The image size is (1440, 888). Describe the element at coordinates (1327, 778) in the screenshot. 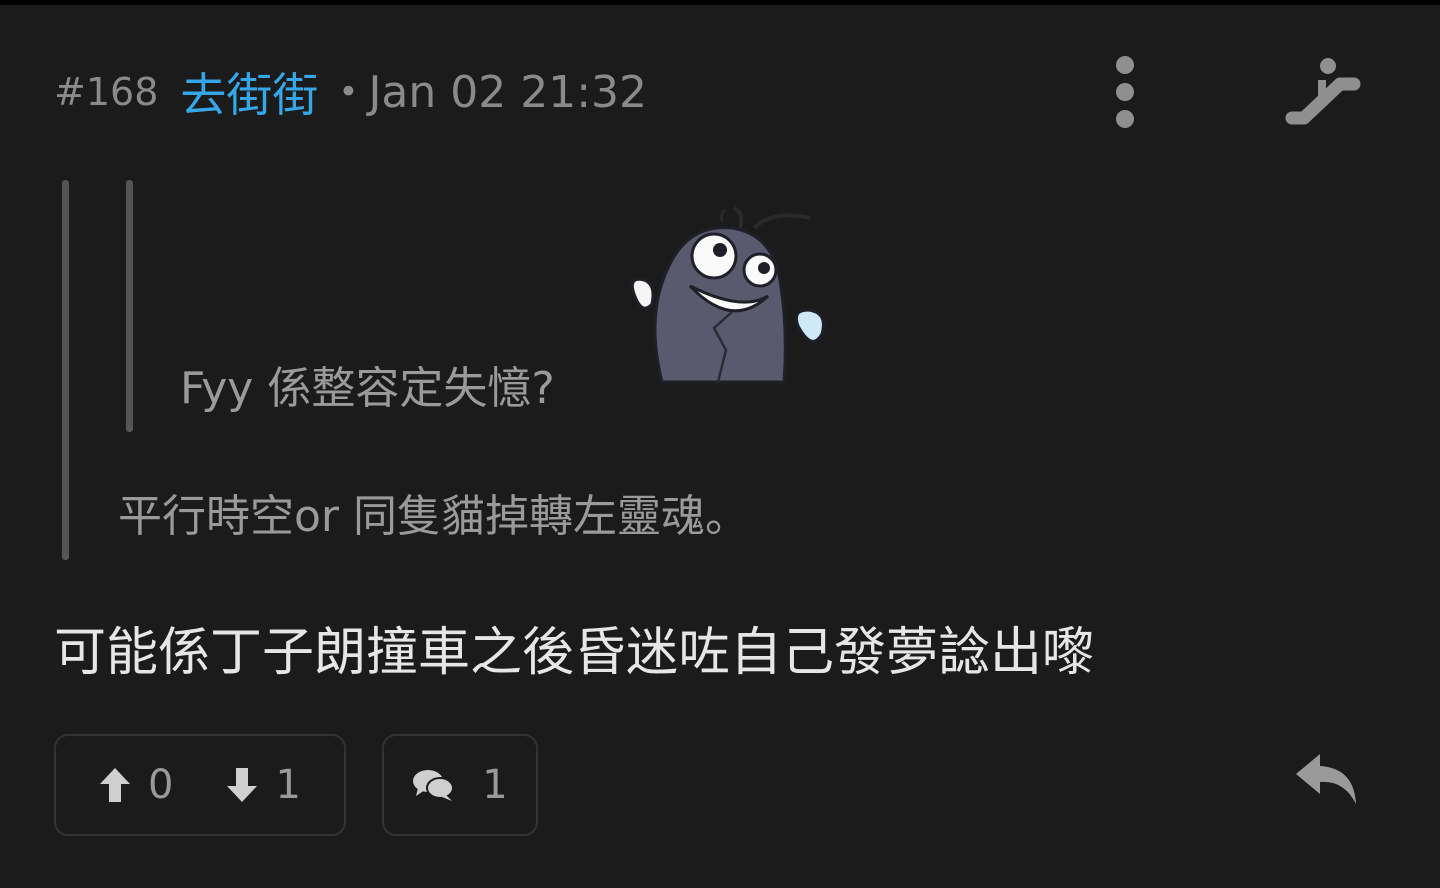

I see `reply-icon` at that location.